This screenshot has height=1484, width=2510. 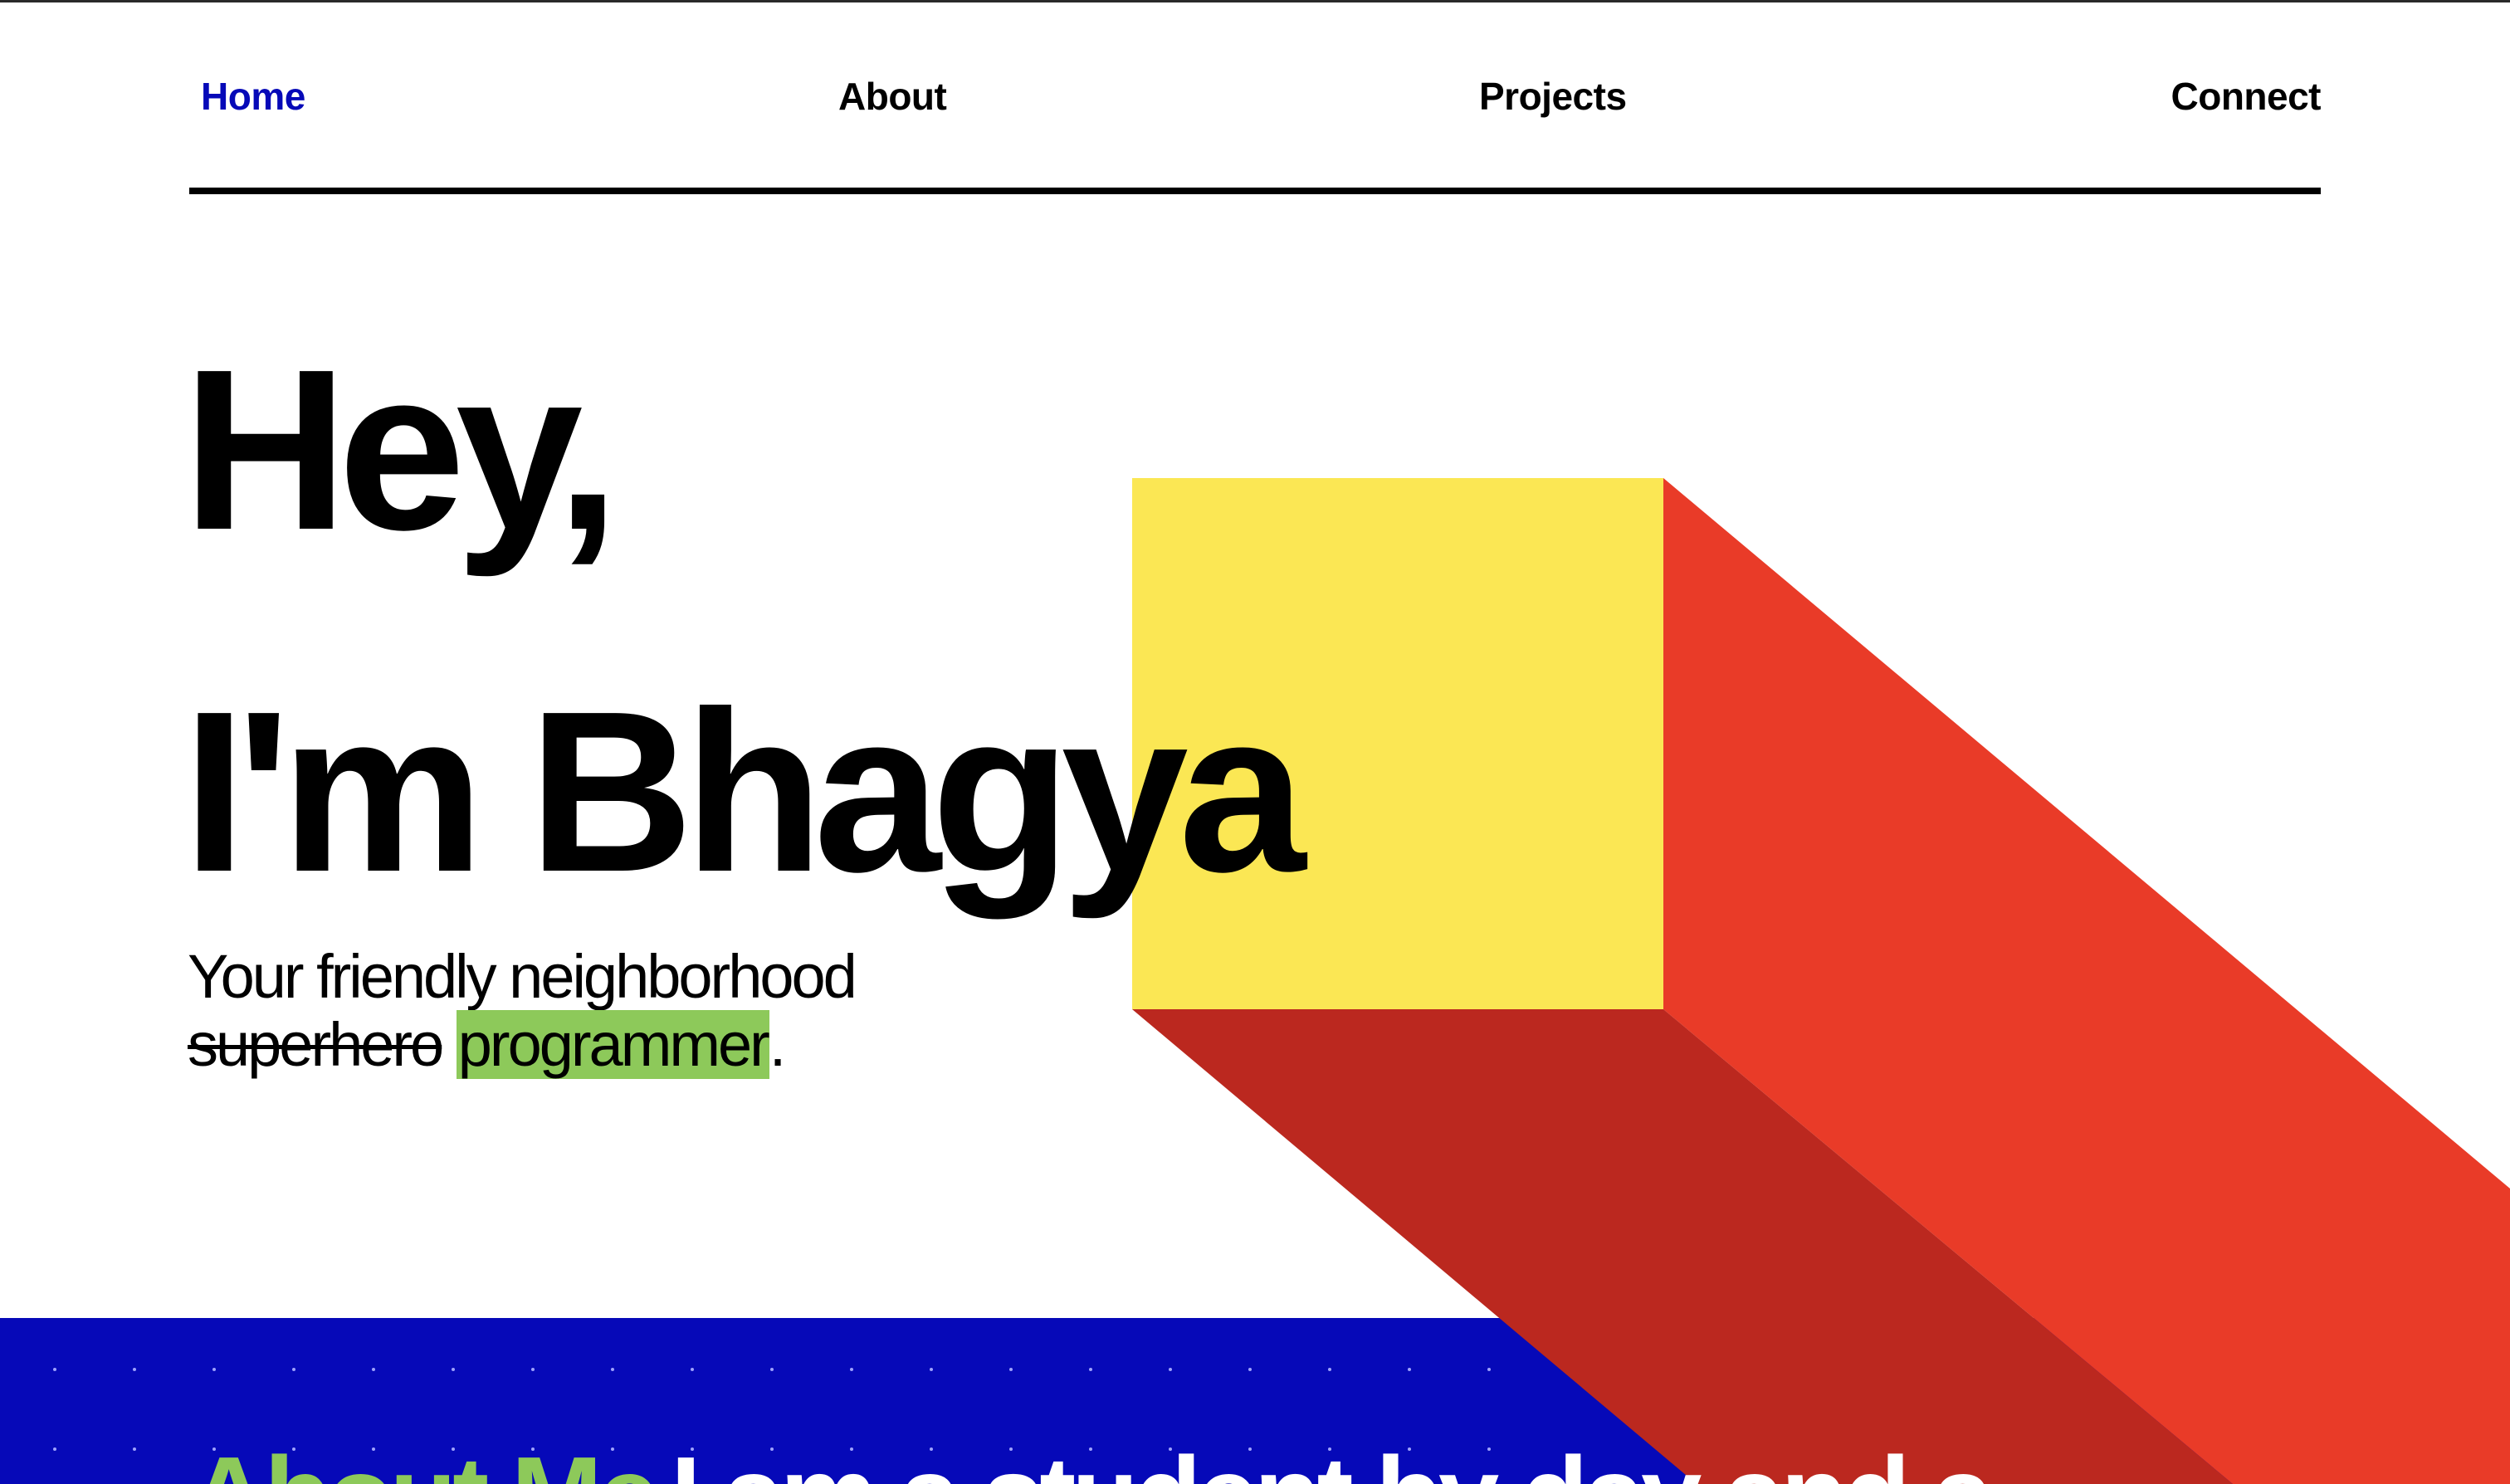 What do you see at coordinates (613, 1044) in the screenshot?
I see `tagline-highlight-word: programmer` at bounding box center [613, 1044].